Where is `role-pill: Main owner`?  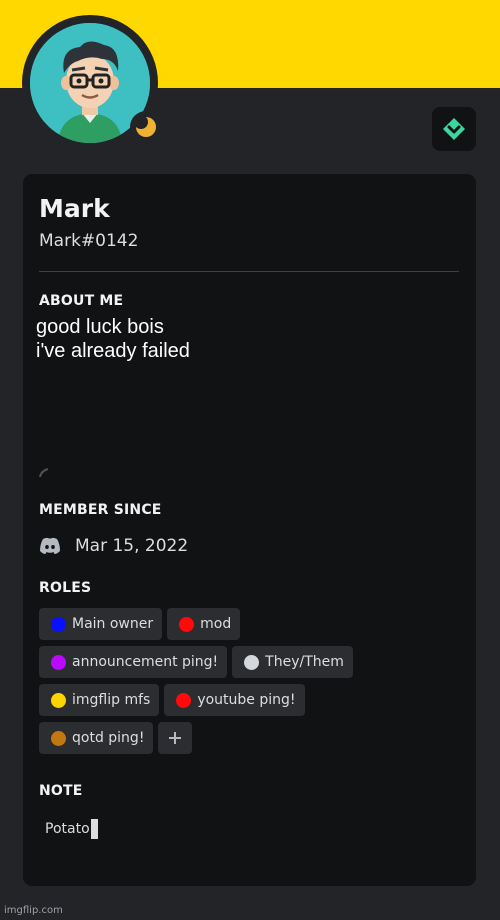
role-pill: Main owner is located at coordinates (101, 624).